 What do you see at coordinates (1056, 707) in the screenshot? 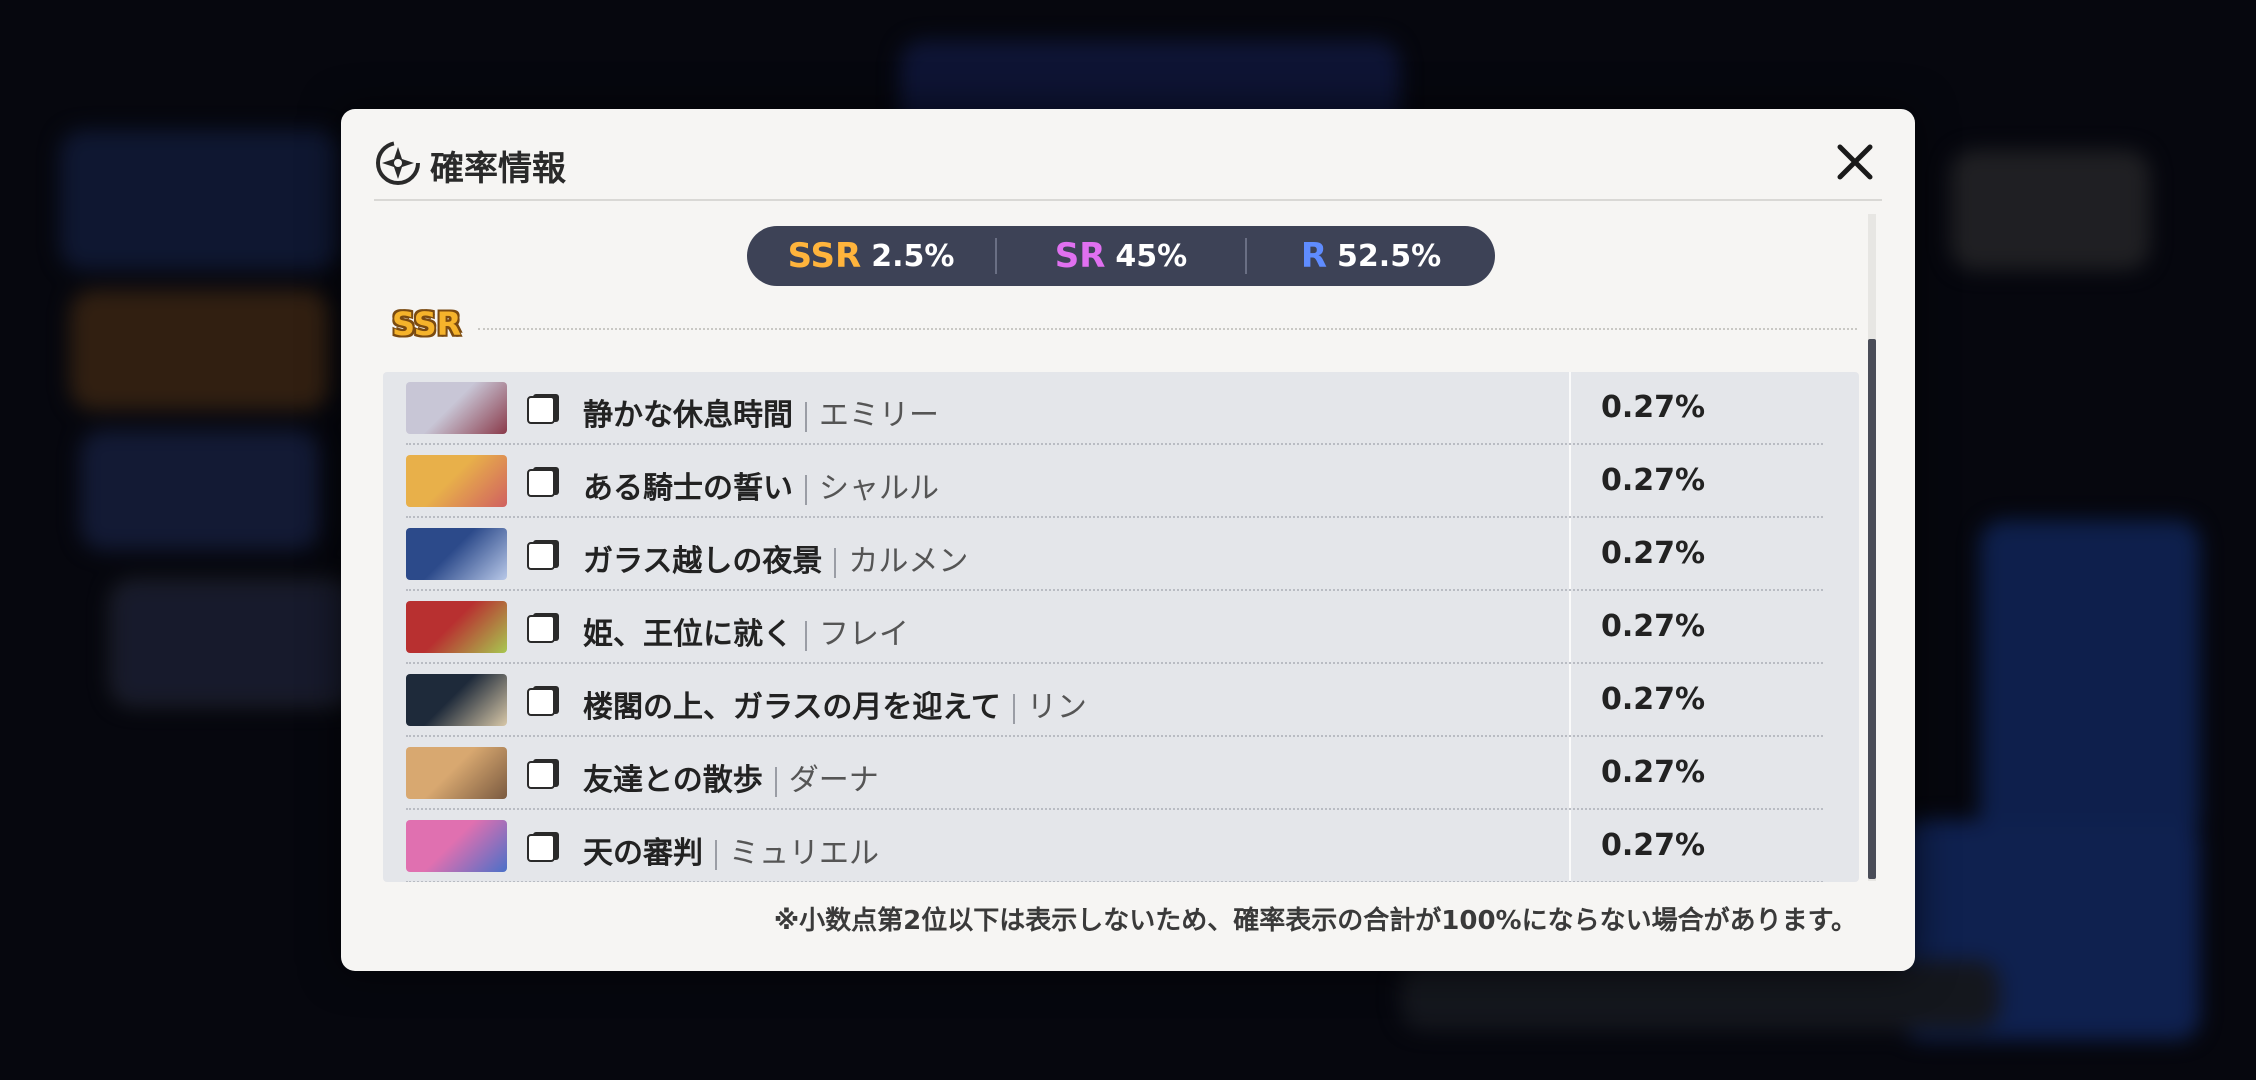
I see `item-character: リン` at bounding box center [1056, 707].